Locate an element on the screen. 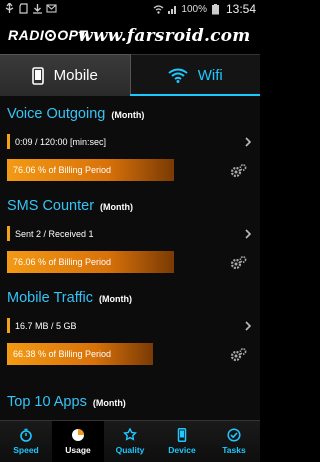  section-top-apps: Top 10 Apps (Month) is located at coordinates (130, 406).